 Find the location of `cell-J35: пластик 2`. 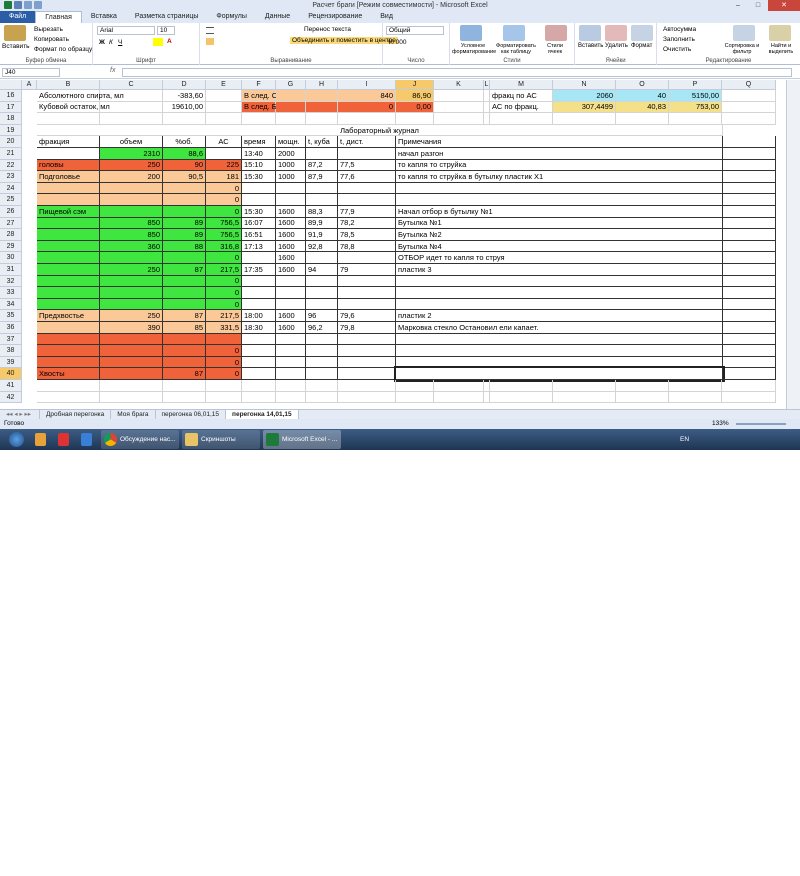

cell-J35: пластик 2 is located at coordinates (559, 316).